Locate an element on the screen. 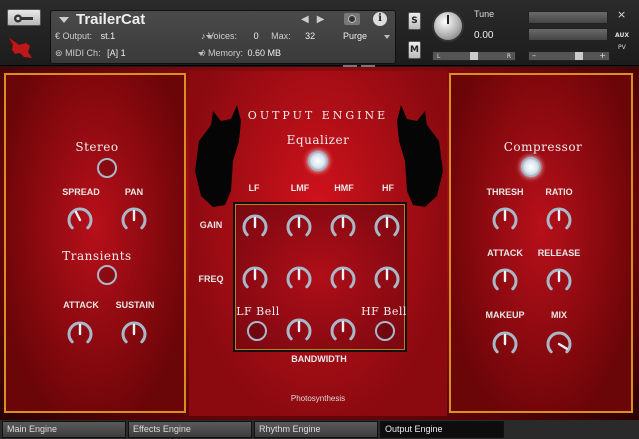  spread-label: SPREAD is located at coordinates (81, 192).